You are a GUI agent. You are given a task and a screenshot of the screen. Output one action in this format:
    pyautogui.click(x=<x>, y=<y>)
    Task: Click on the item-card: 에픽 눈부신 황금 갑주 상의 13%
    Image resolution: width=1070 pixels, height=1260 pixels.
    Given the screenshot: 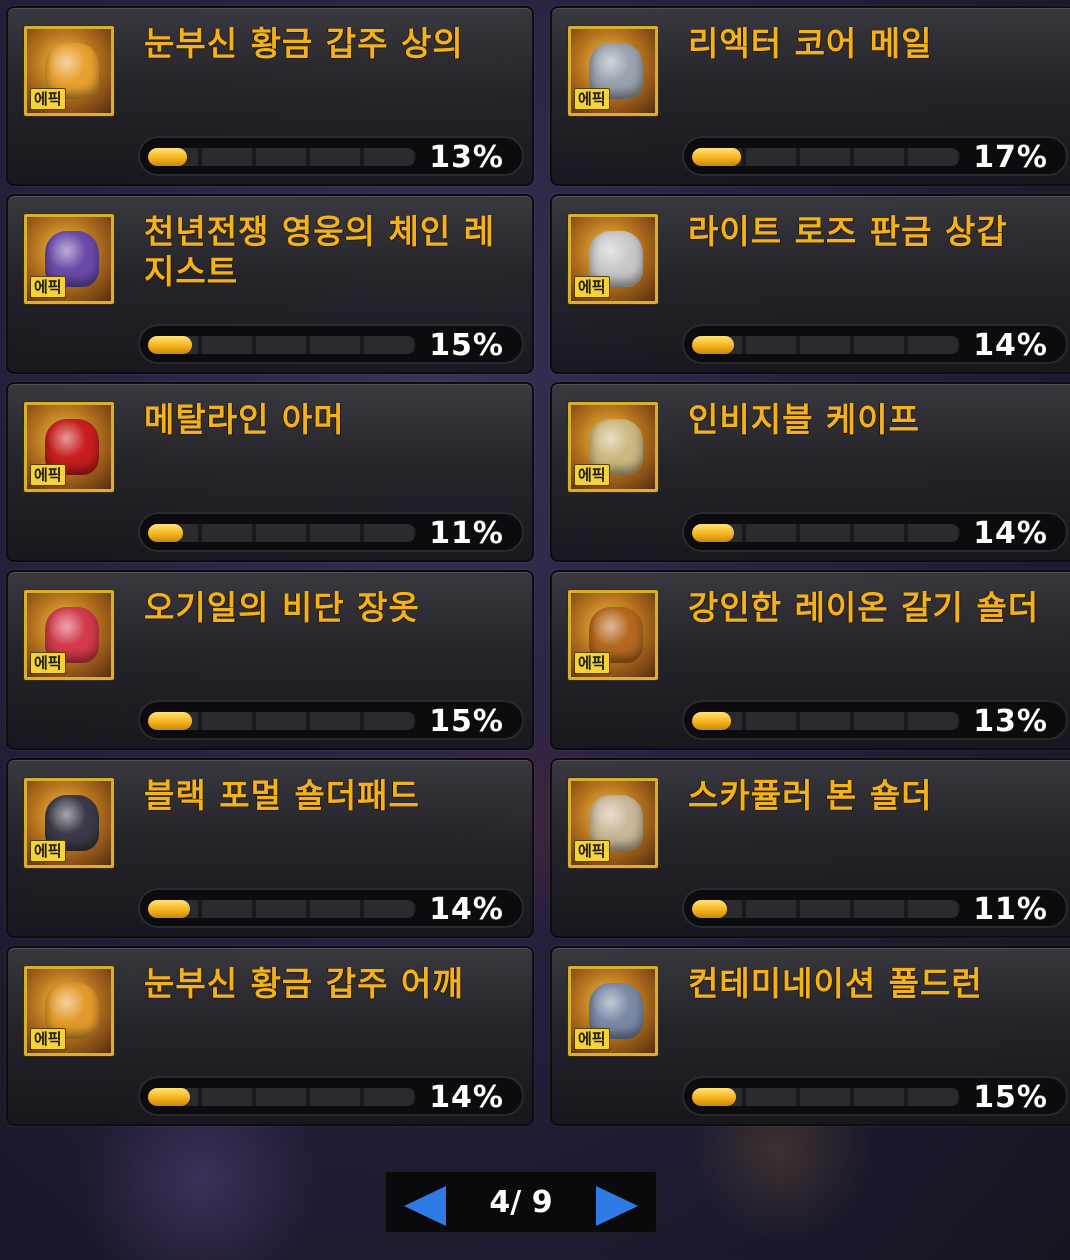 What is the action you would take?
    pyautogui.click(x=270, y=96)
    